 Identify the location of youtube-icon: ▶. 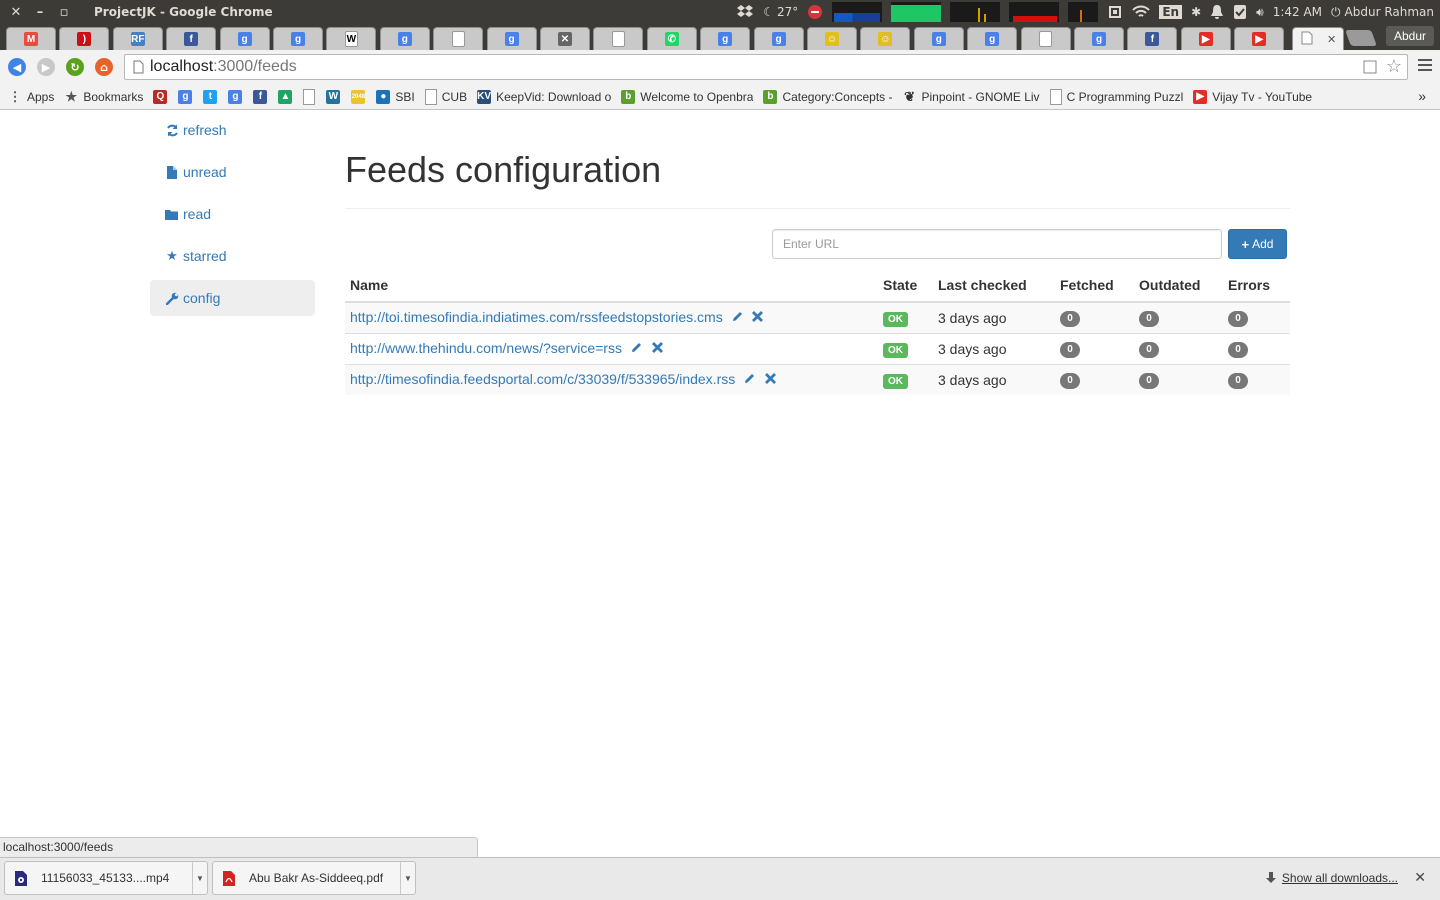
(1205, 39).